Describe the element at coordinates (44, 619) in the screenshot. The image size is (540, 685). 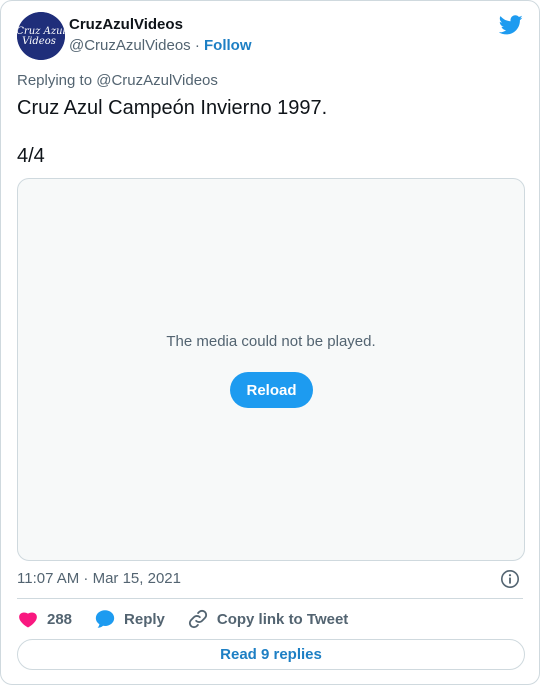
I see `like-button: 288` at that location.